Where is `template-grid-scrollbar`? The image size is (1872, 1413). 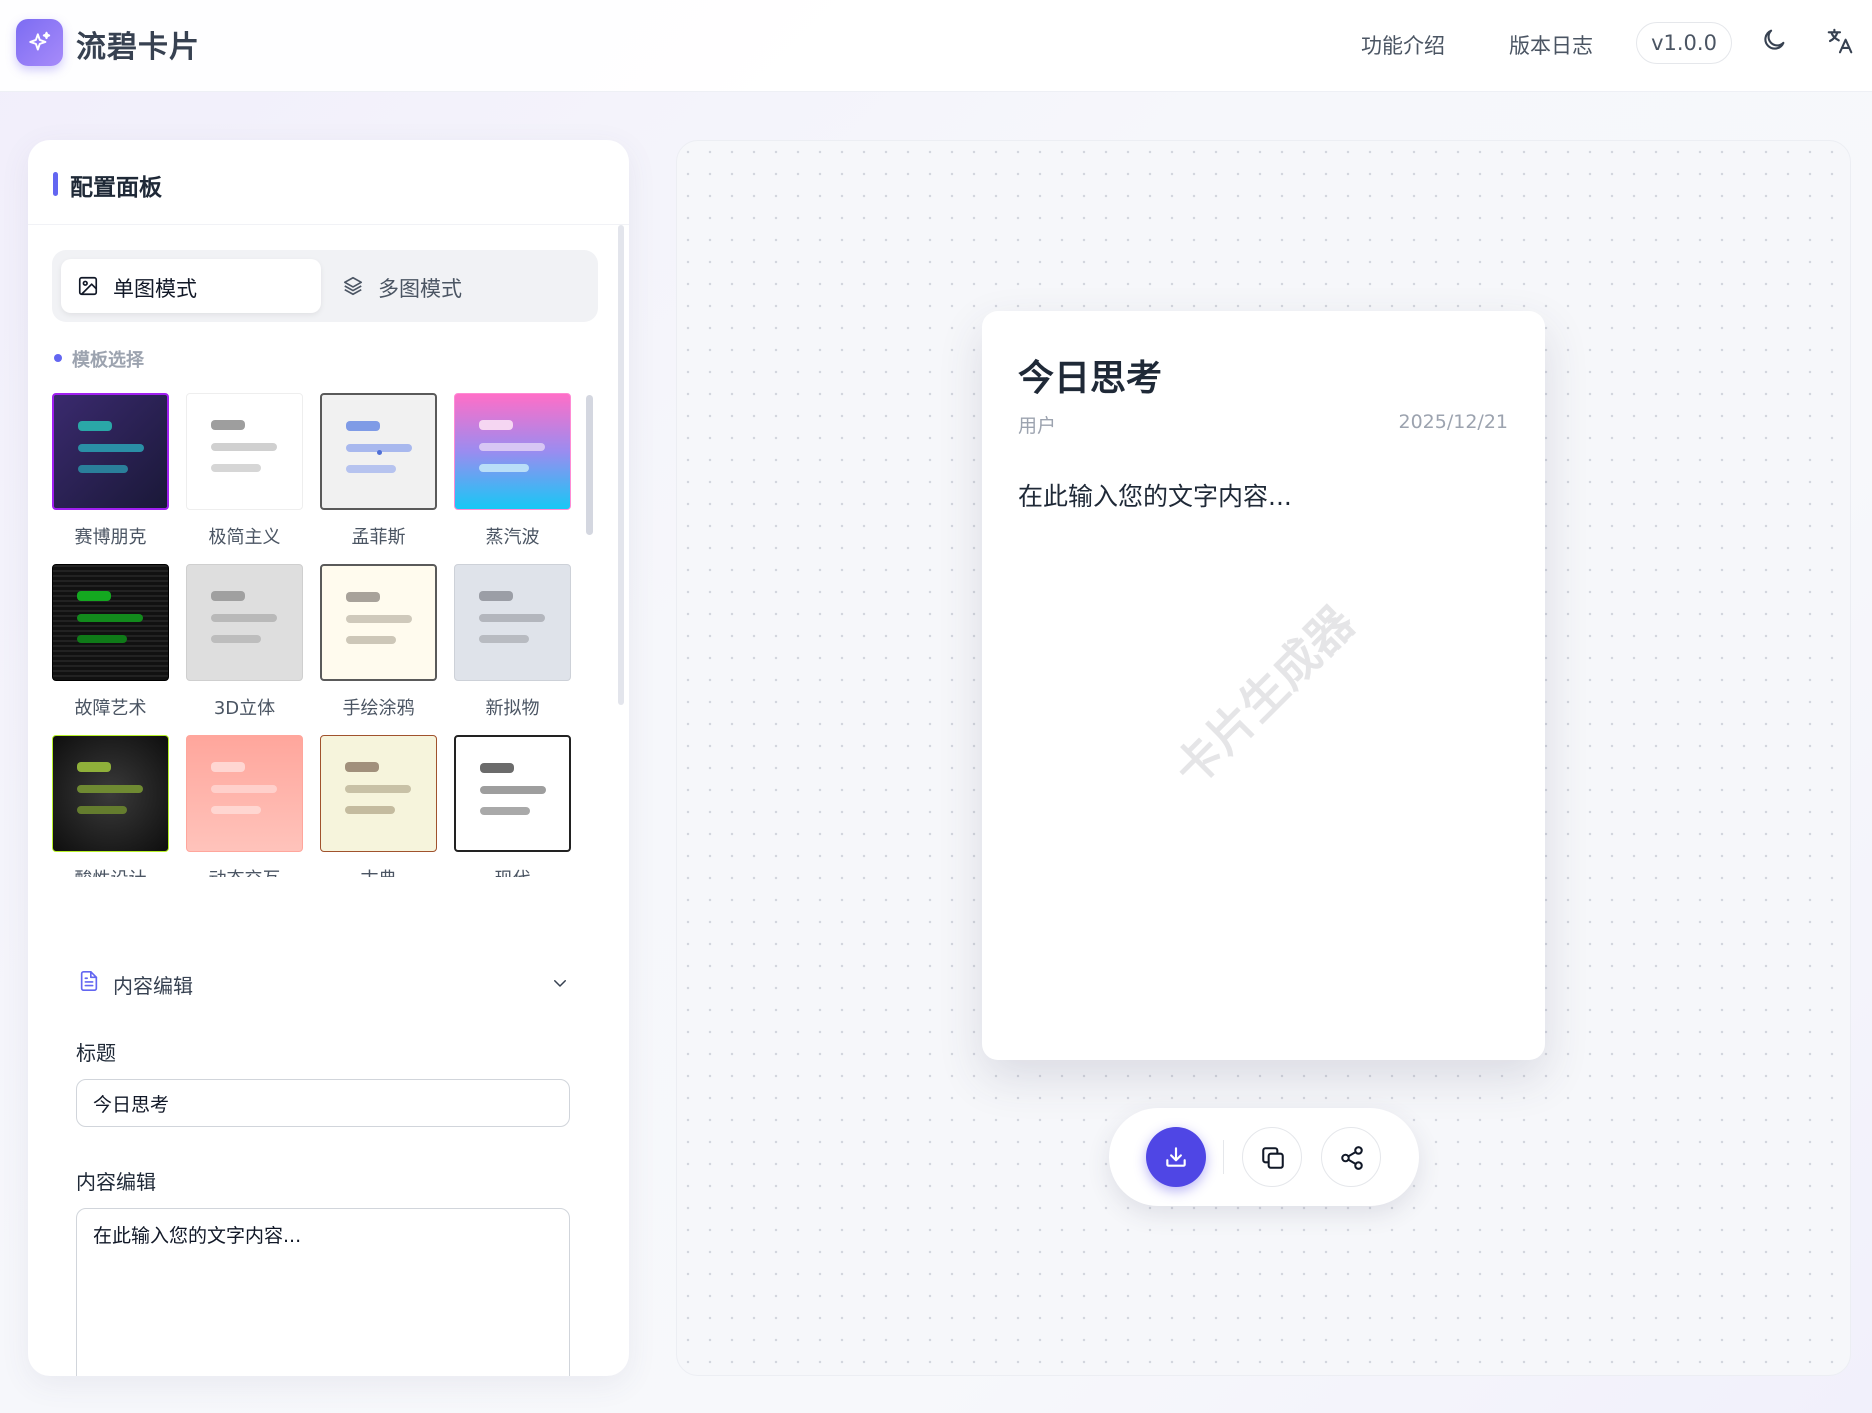 template-grid-scrollbar is located at coordinates (589, 465).